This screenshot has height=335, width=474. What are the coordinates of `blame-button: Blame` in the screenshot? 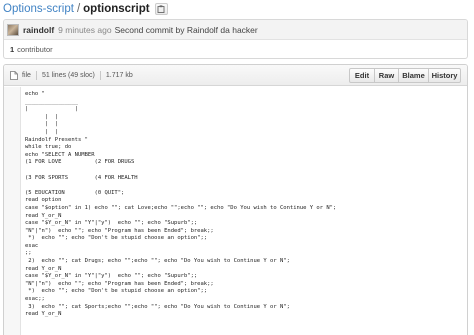 It's located at (413, 75).